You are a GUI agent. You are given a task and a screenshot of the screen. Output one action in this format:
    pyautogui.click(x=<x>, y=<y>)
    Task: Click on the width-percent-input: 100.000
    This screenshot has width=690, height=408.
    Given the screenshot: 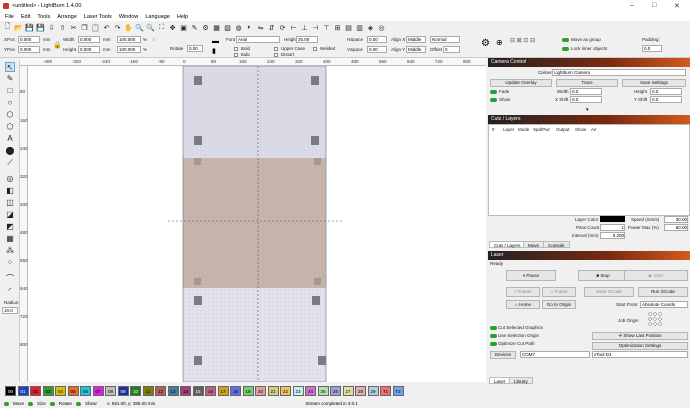 What is the action you would take?
    pyautogui.click(x=129, y=39)
    